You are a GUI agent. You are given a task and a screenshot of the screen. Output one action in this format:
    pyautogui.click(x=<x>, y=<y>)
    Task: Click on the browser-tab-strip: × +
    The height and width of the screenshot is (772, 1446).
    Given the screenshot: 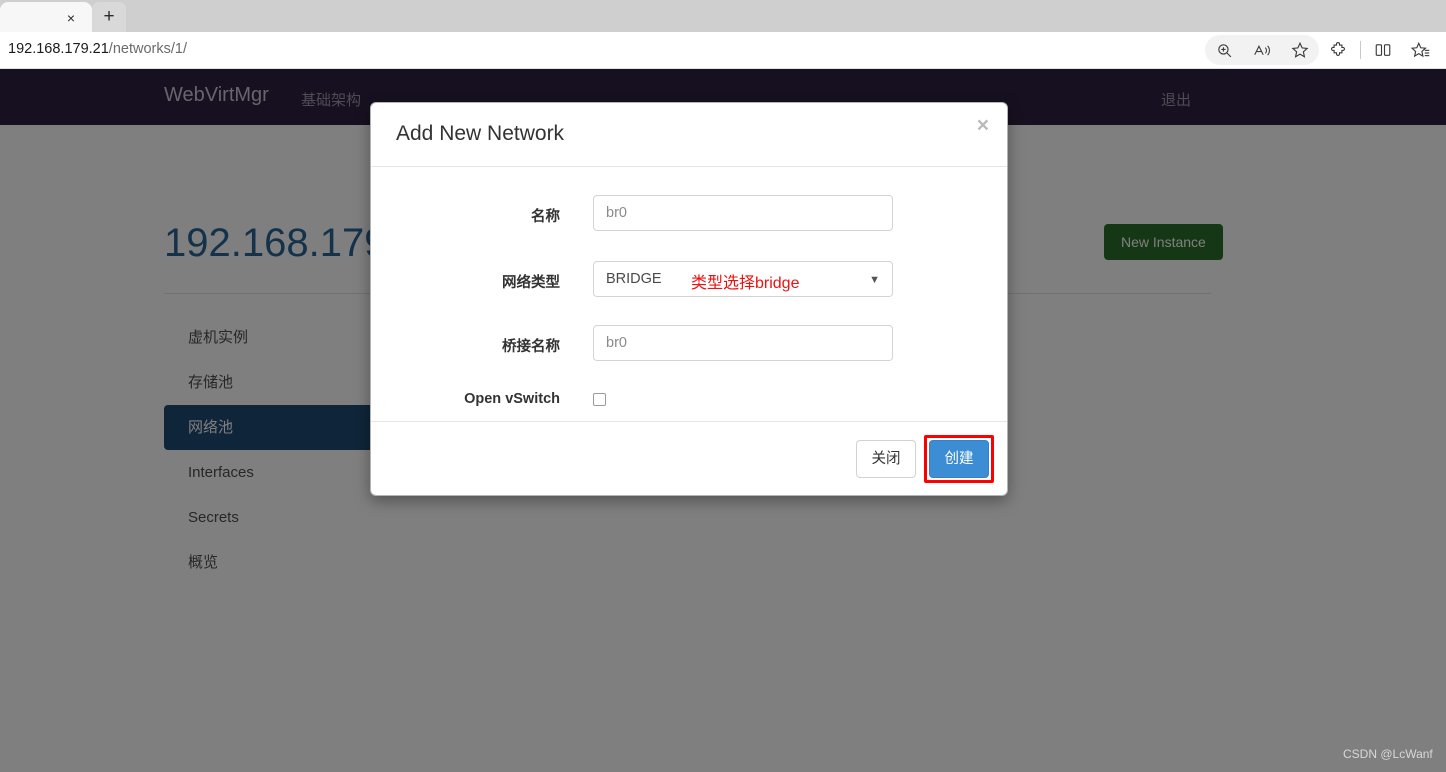 What is the action you would take?
    pyautogui.click(x=723, y=16)
    